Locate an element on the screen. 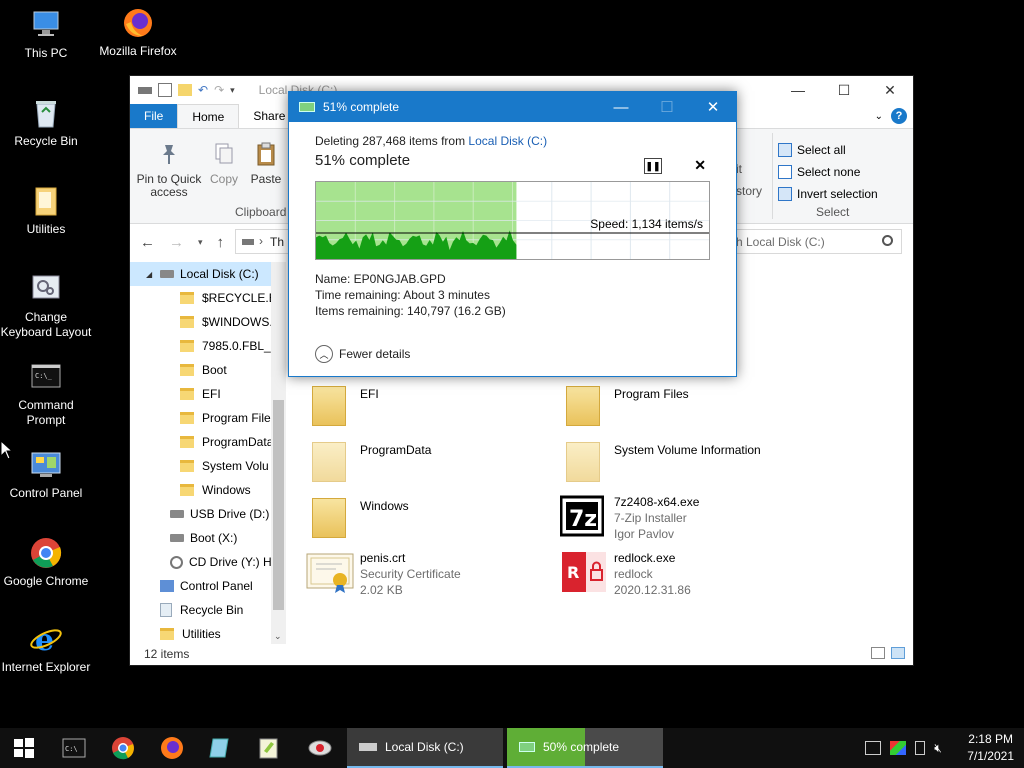 This screenshot has width=1024, height=768. drive-icon is located at coordinates (177, 538).